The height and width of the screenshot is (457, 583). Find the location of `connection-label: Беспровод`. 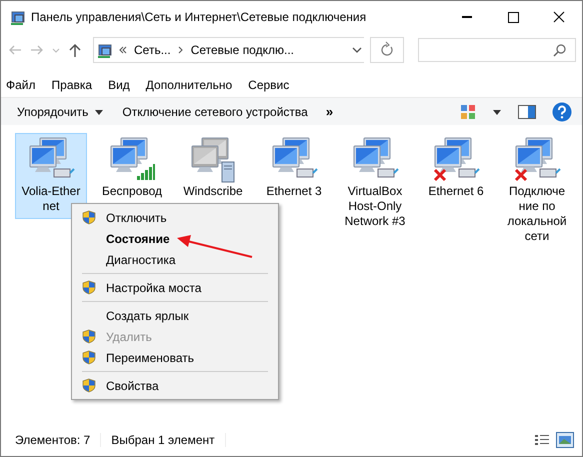

connection-label: Беспровод is located at coordinates (132, 191).